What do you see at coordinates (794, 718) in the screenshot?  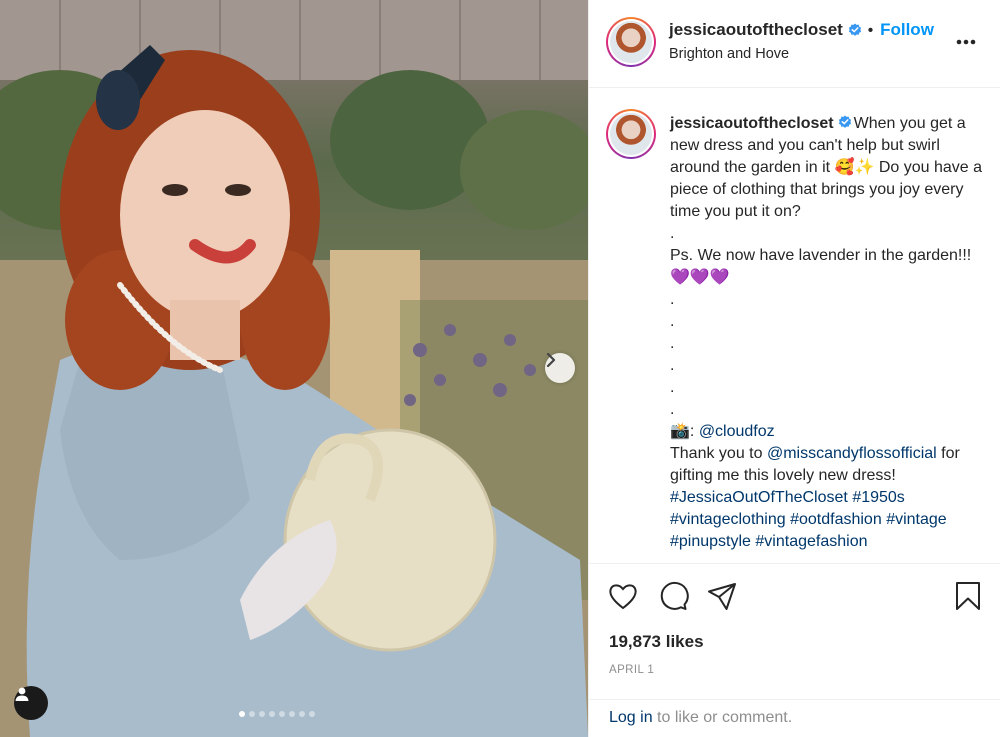 I see `login-prompt: Log in to like or comment.` at bounding box center [794, 718].